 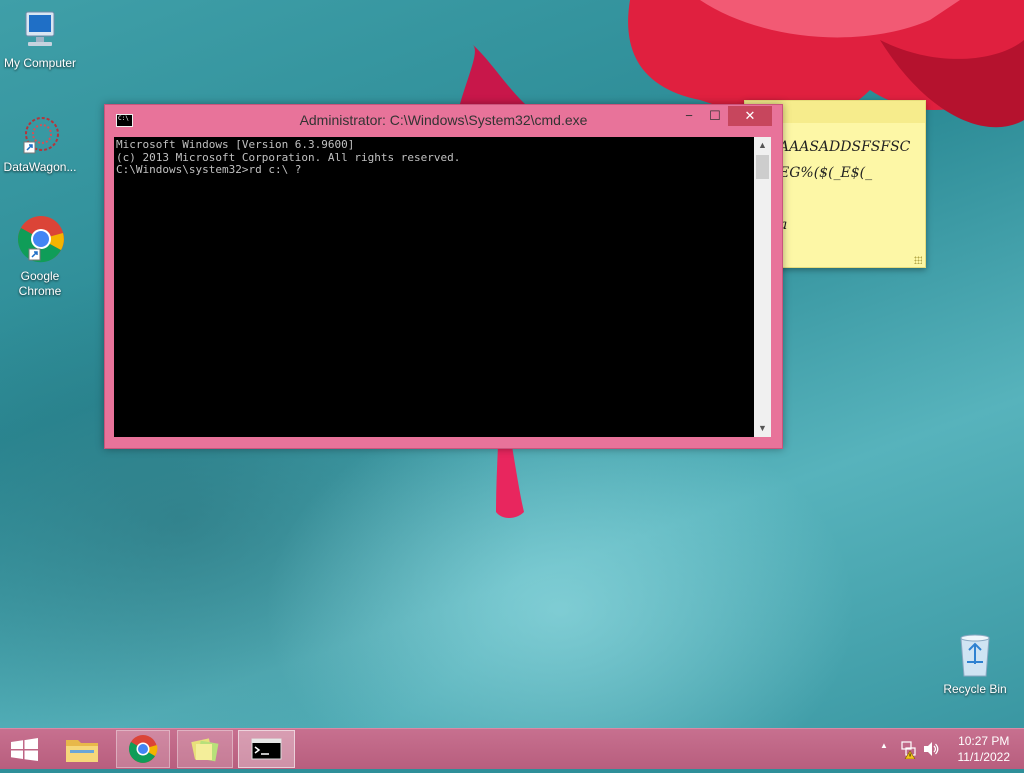 I want to click on network-warning-icon, so click(x=909, y=749).